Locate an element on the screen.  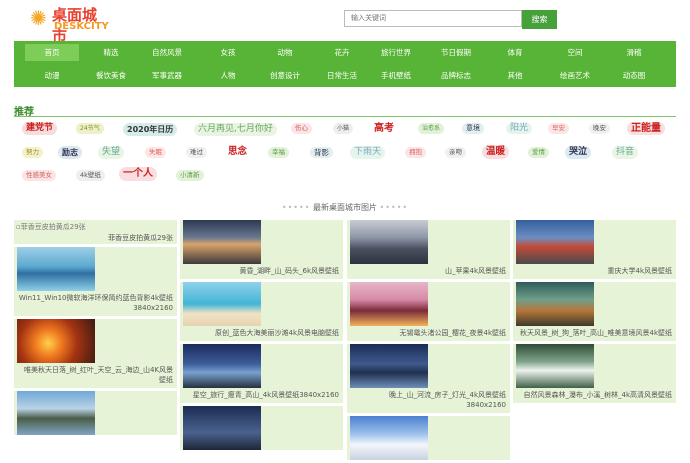
nav-item: 绘画艺术 is located at coordinates (575, 75).